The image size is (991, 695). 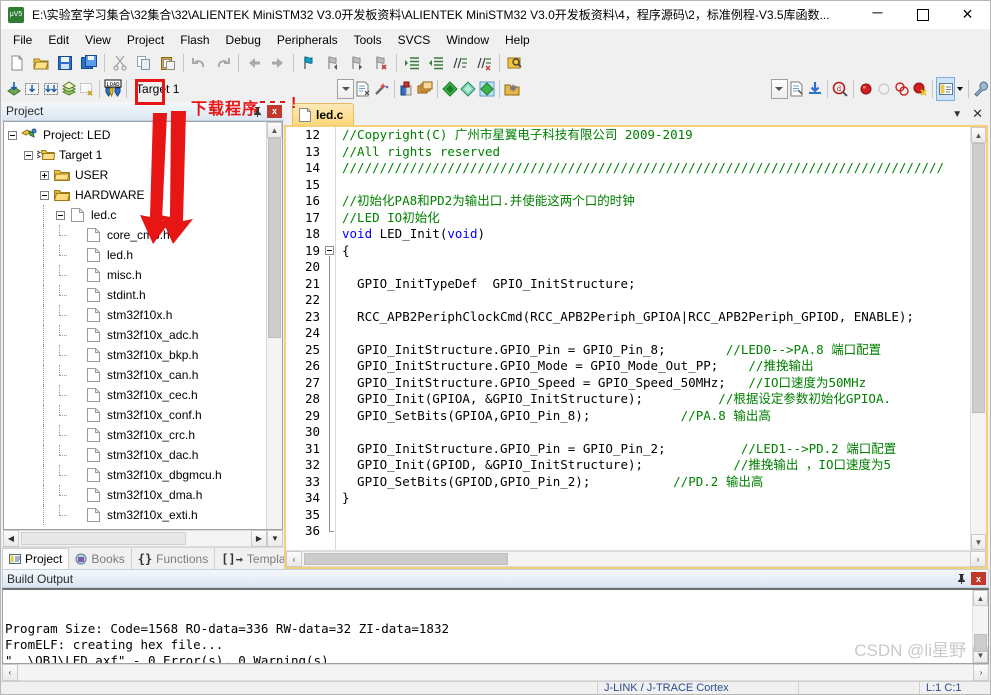 What do you see at coordinates (656, 135) in the screenshot?
I see `code-line: //Copyright(C) 广州市星翼电子科技有限公司 2009-2019` at bounding box center [656, 135].